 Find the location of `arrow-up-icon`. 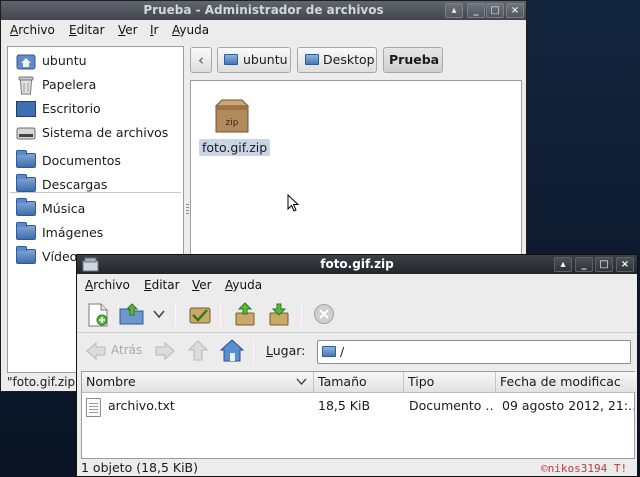

arrow-up-icon is located at coordinates (198, 350).